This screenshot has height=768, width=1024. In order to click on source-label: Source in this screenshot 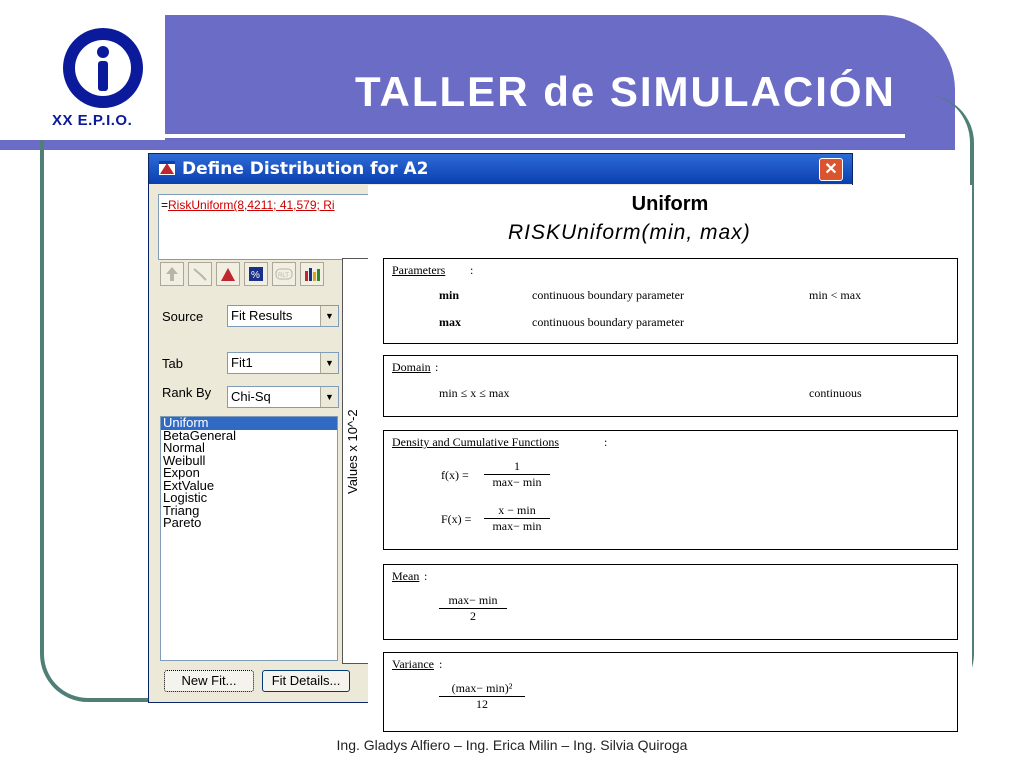, I will do `click(183, 316)`.